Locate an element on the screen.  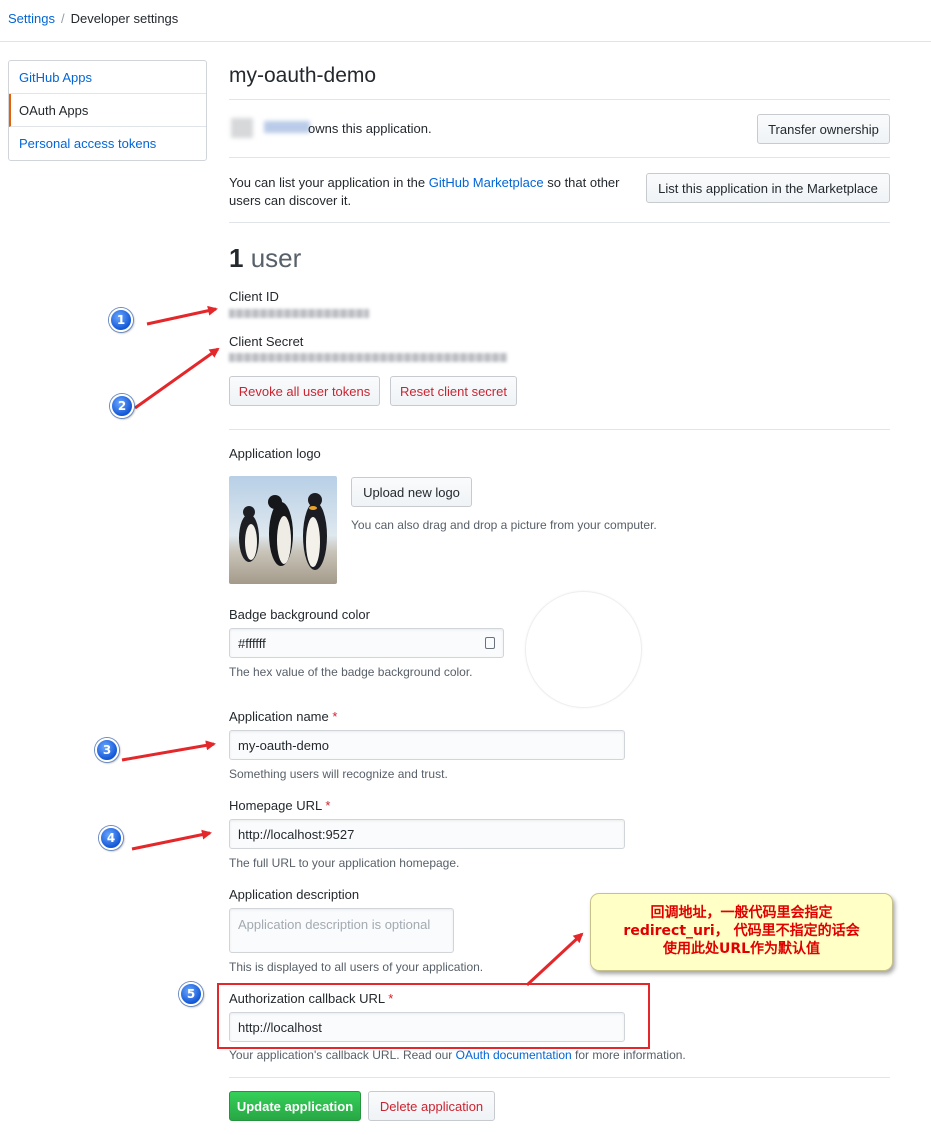
application-logo-label: Application logo is located at coordinates (275, 453).